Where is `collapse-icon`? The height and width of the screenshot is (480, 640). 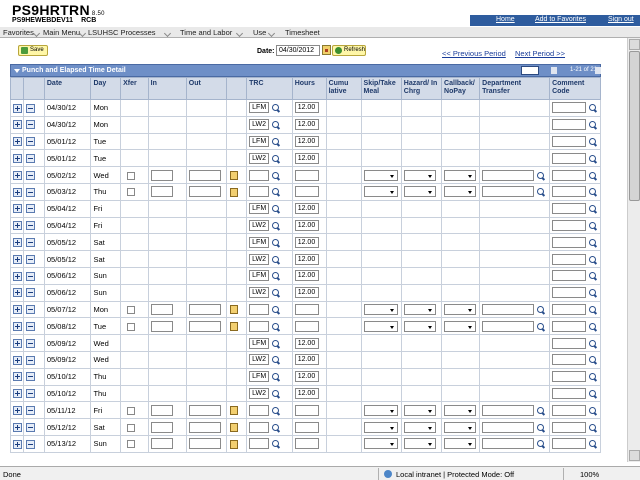 collapse-icon is located at coordinates (17, 71).